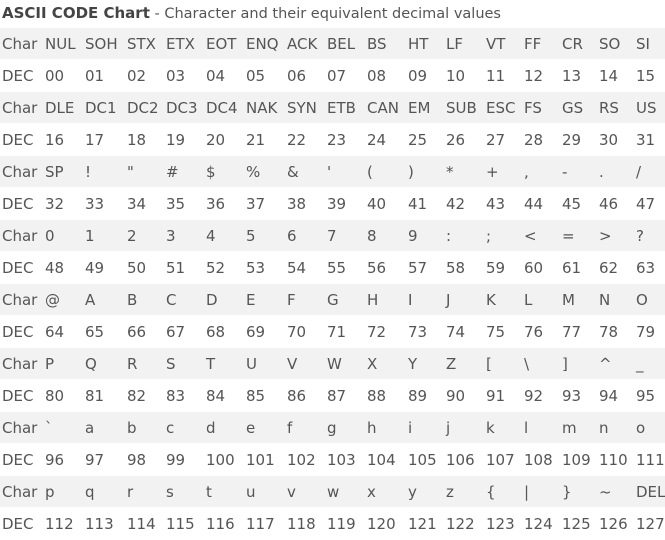 Image resolution: width=665 pixels, height=540 pixels. What do you see at coordinates (337, 203) in the screenshot?
I see `dec-cell: 39` at bounding box center [337, 203].